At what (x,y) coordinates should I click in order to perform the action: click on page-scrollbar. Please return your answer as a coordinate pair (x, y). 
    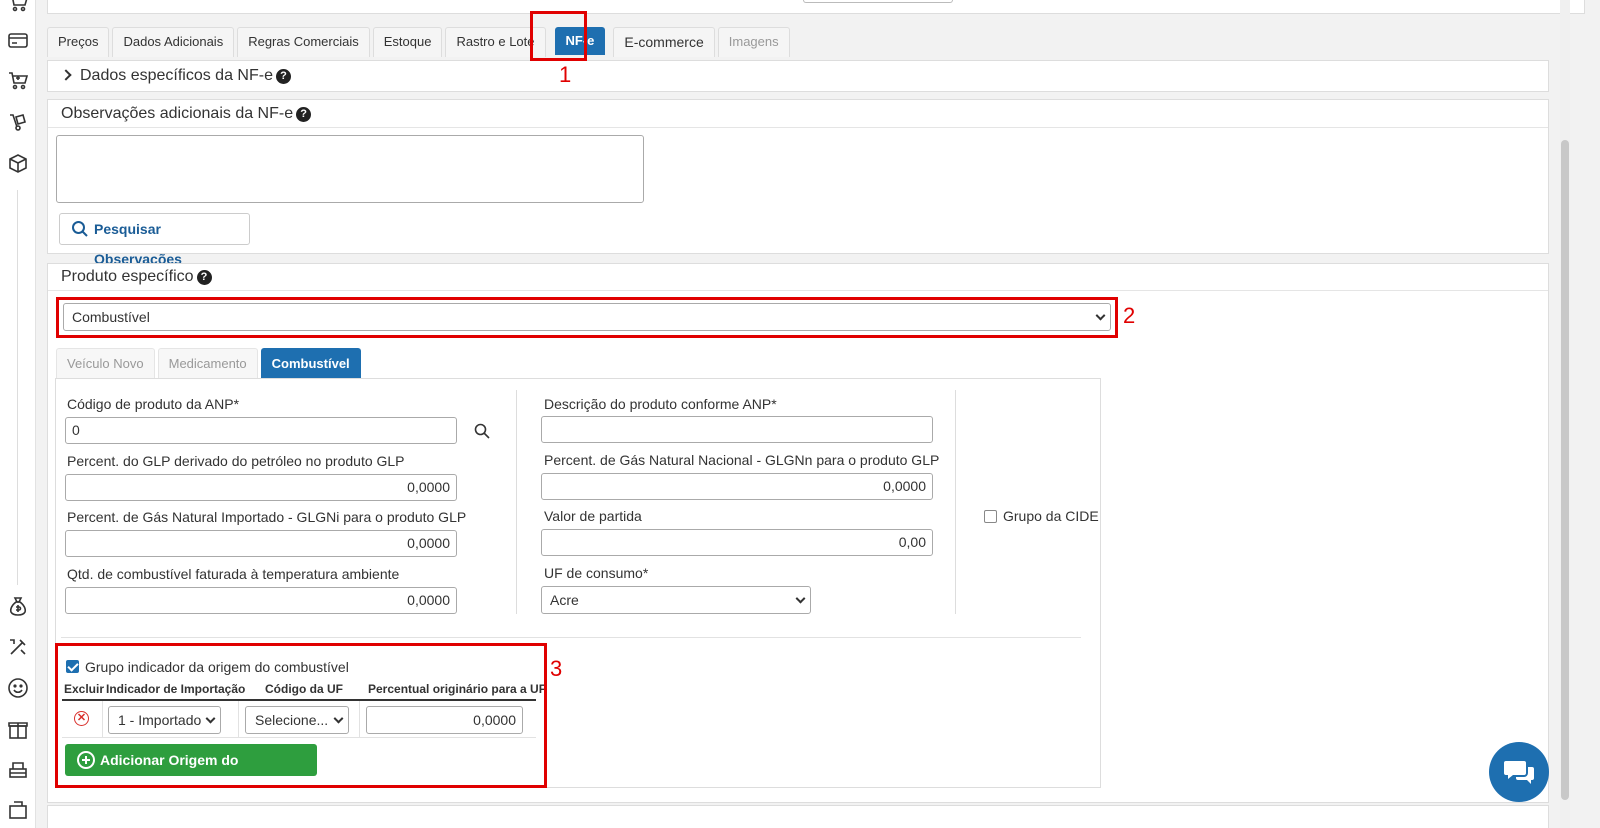
    Looking at the image, I should click on (1565, 414).